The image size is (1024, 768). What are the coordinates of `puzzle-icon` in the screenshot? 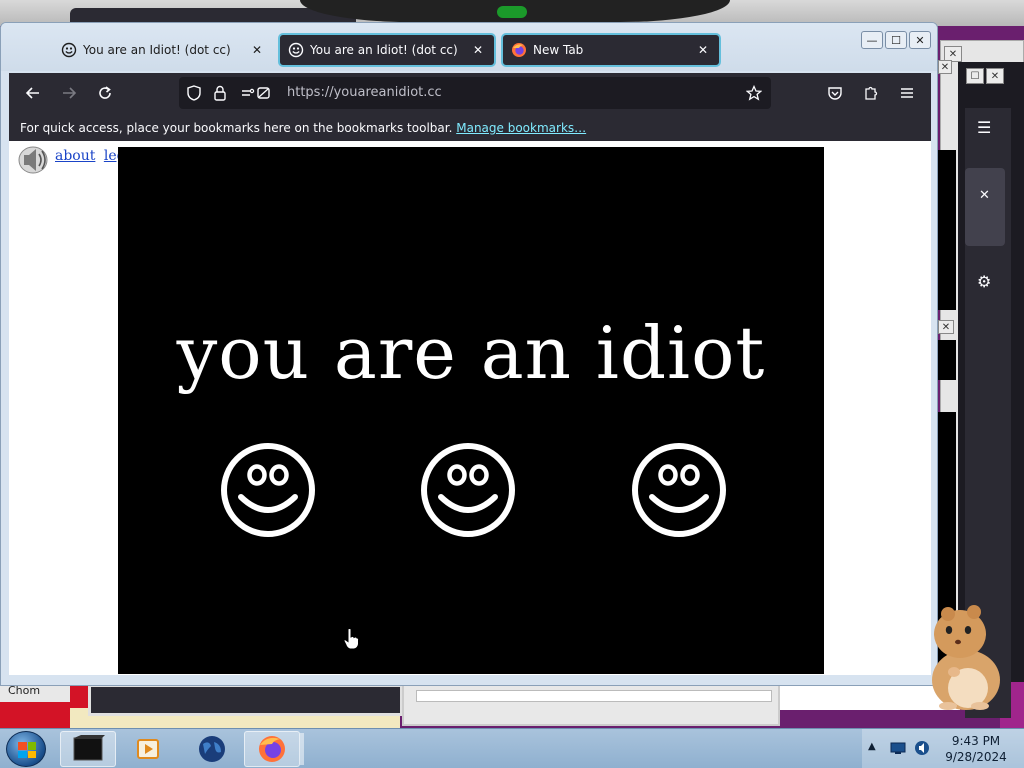 It's located at (871, 93).